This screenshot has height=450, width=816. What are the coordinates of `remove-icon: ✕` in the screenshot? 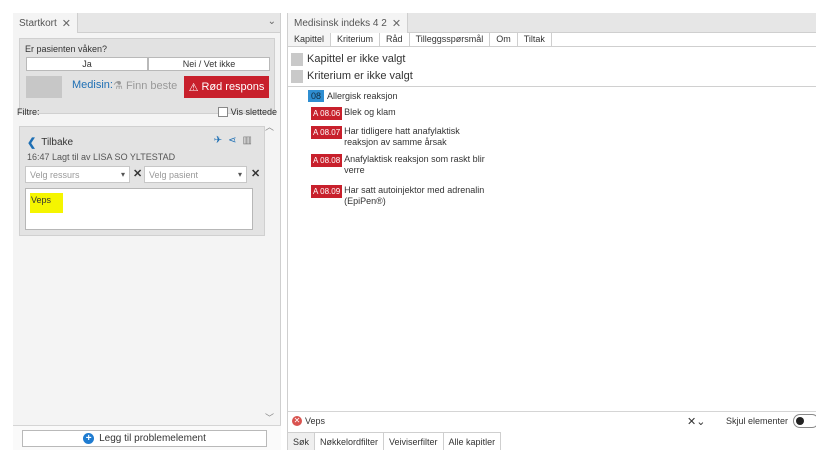 It's located at (297, 421).